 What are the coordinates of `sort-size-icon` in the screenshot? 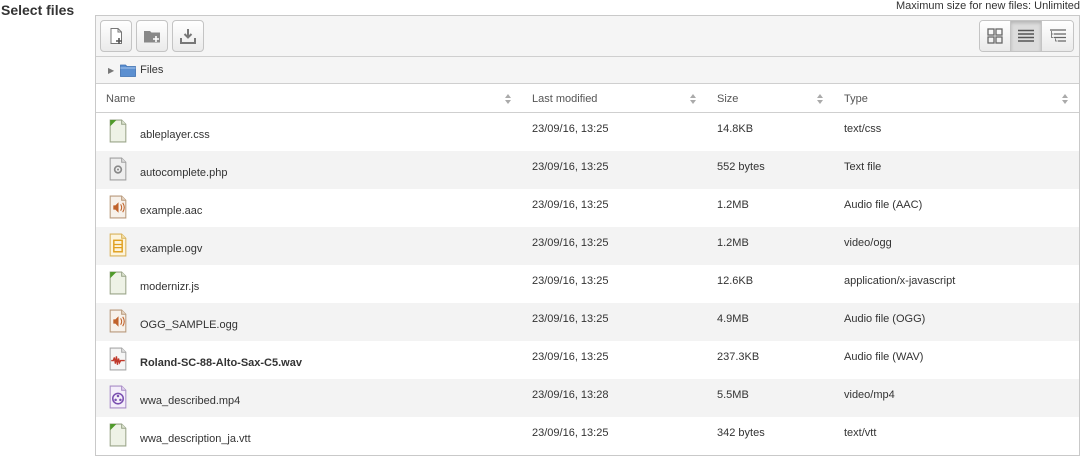 It's located at (820, 99).